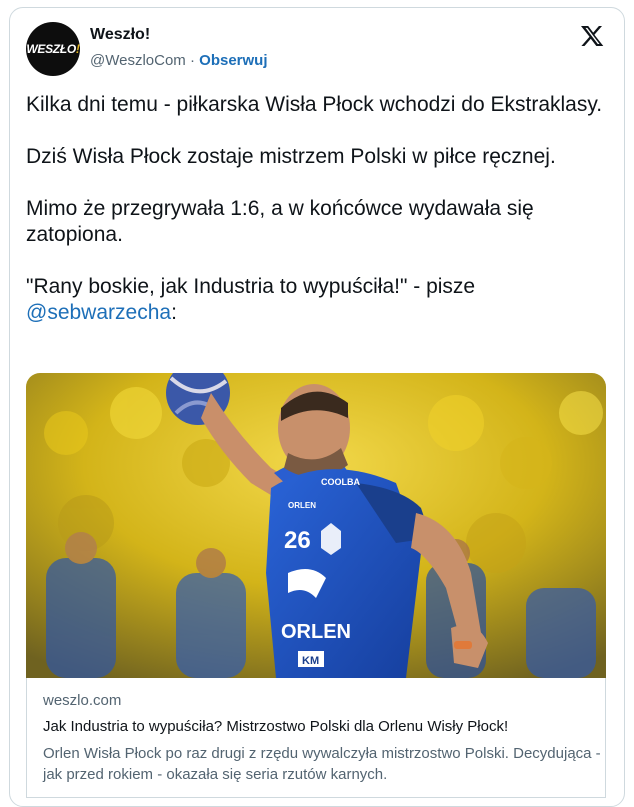 The width and height of the screenshot is (634, 807). Describe the element at coordinates (98, 312) in the screenshot. I see `mention-link: @sebwarzecha` at that location.